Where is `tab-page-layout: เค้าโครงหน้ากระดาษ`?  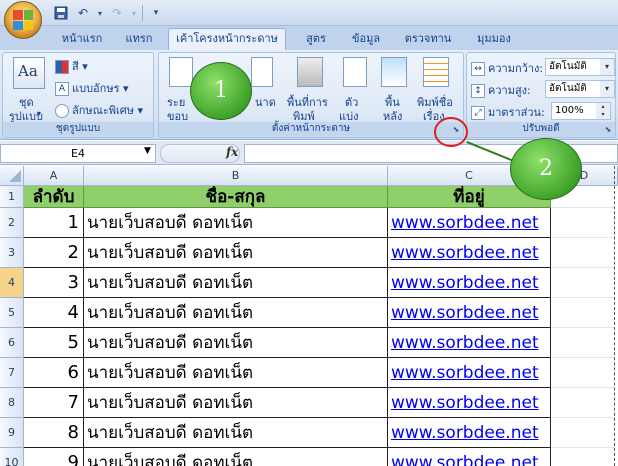 tab-page-layout: เค้าโครงหน้ากระดาษ is located at coordinates (227, 39).